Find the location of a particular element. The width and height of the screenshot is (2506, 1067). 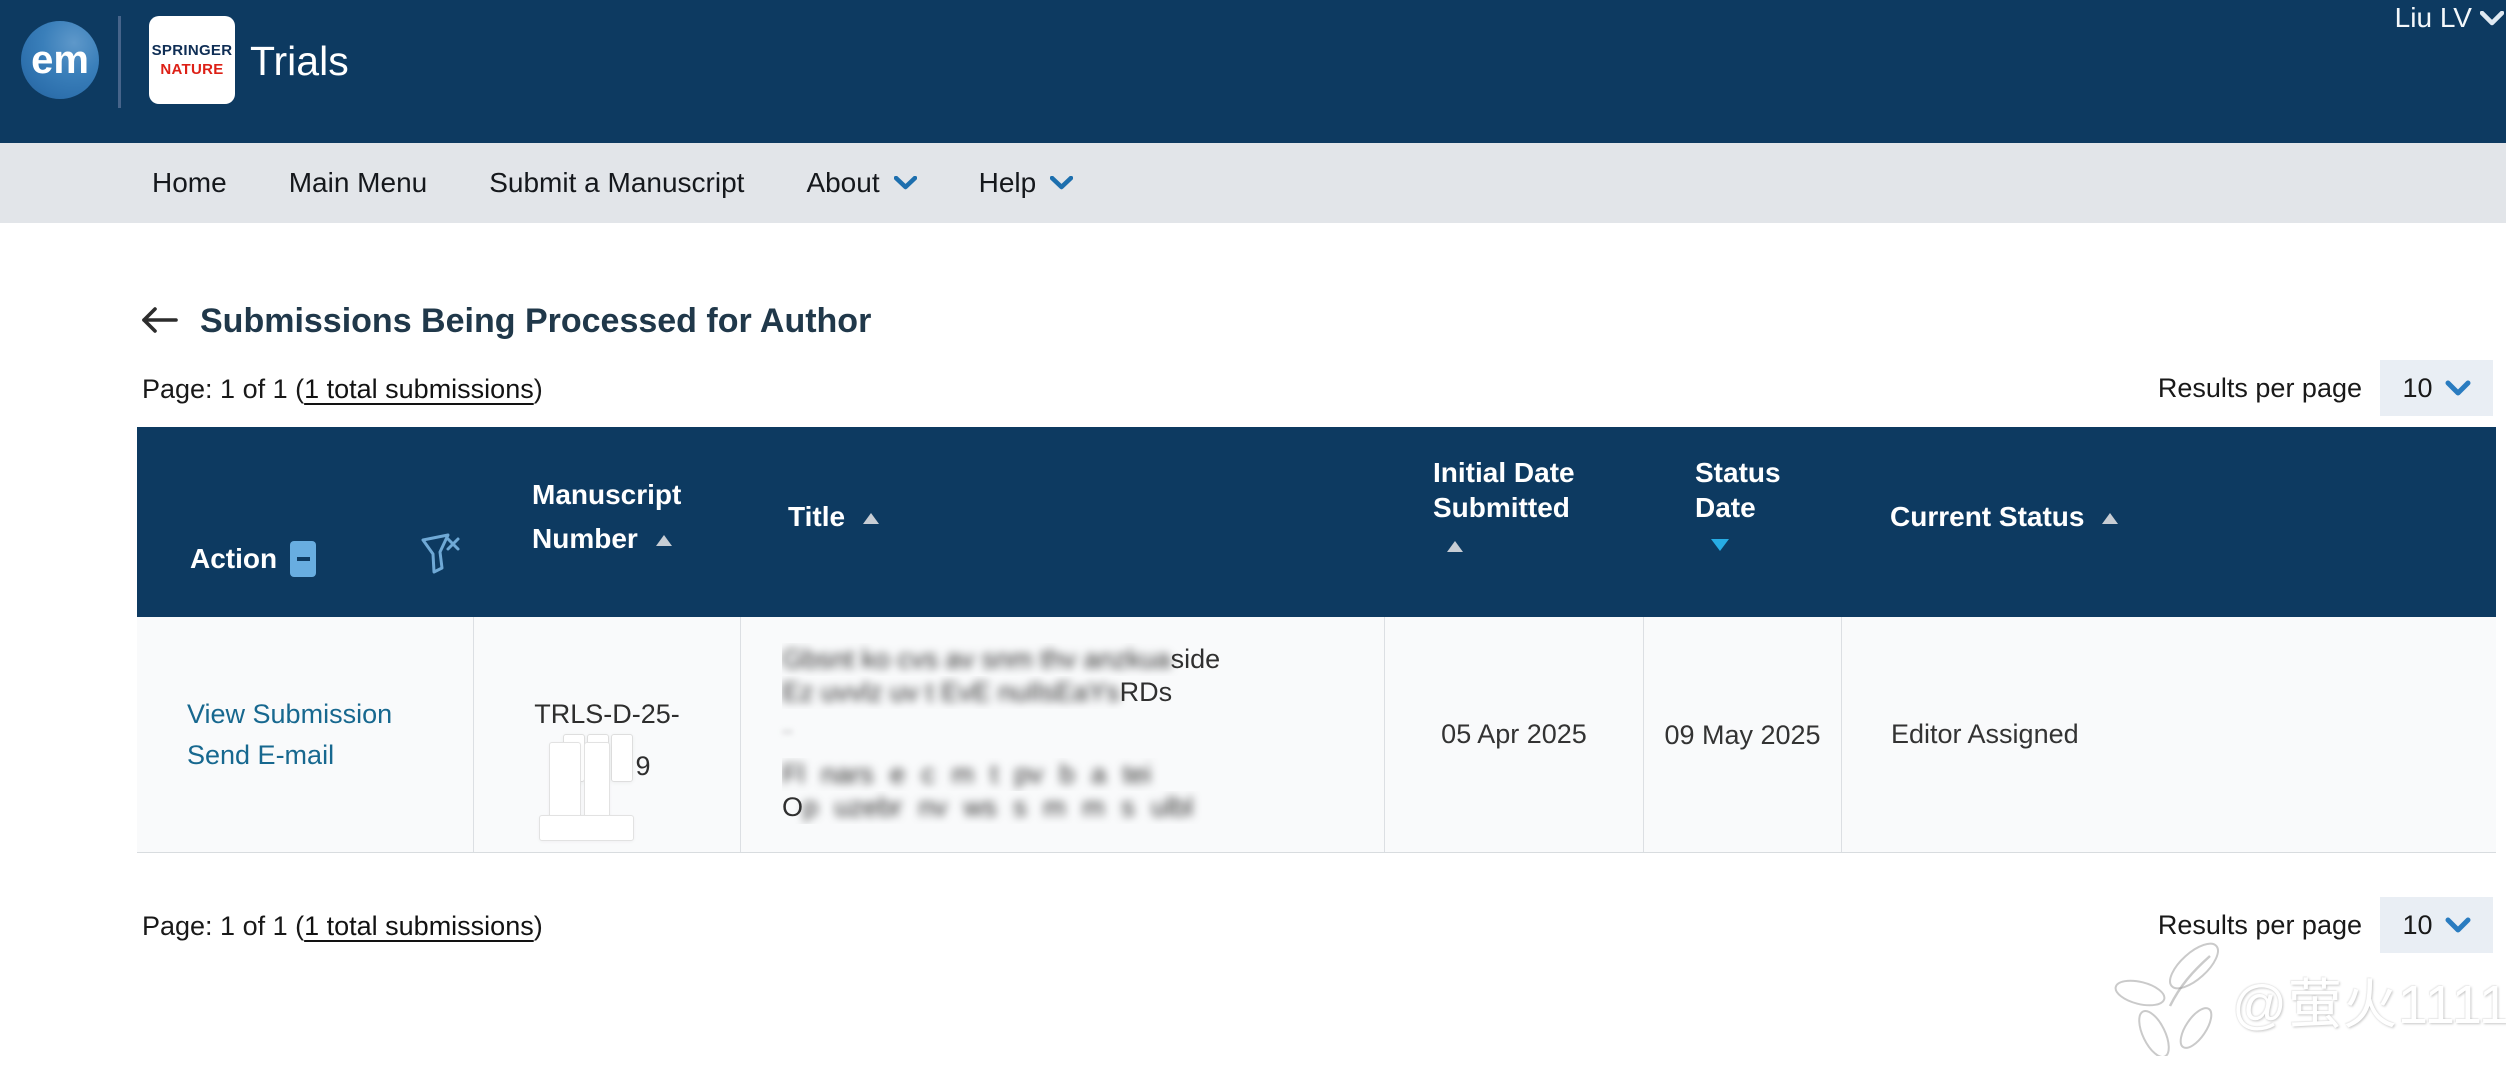

cell-manuscript-number: TRLS-D-25- 9 is located at coordinates (606, 734).